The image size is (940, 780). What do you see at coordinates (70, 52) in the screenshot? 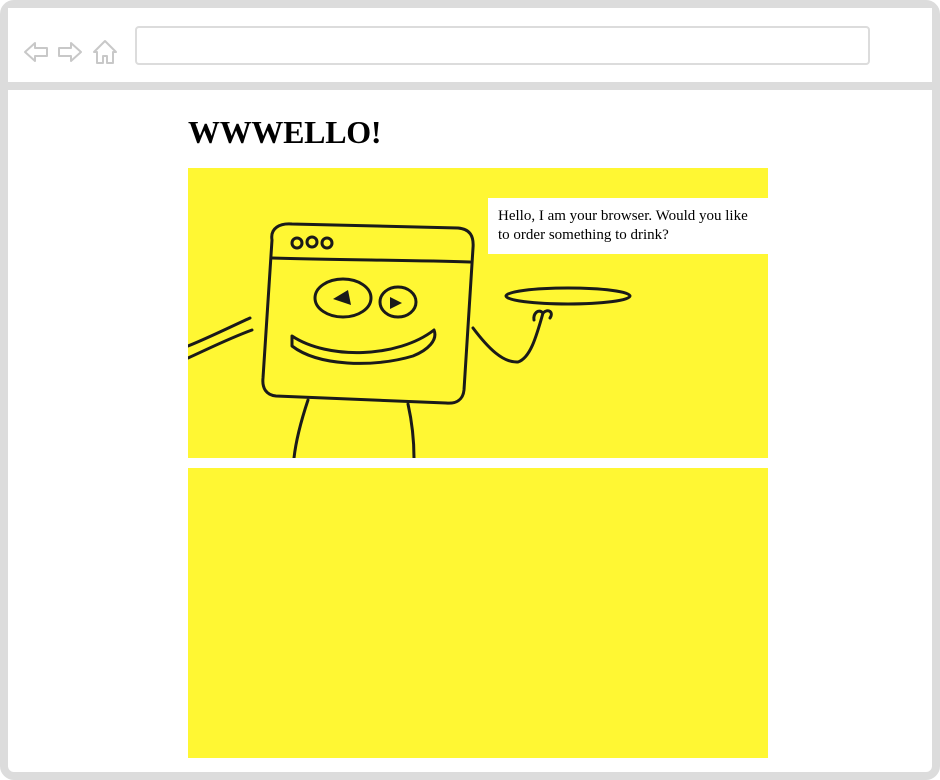
I see `forward-arrow-icon` at bounding box center [70, 52].